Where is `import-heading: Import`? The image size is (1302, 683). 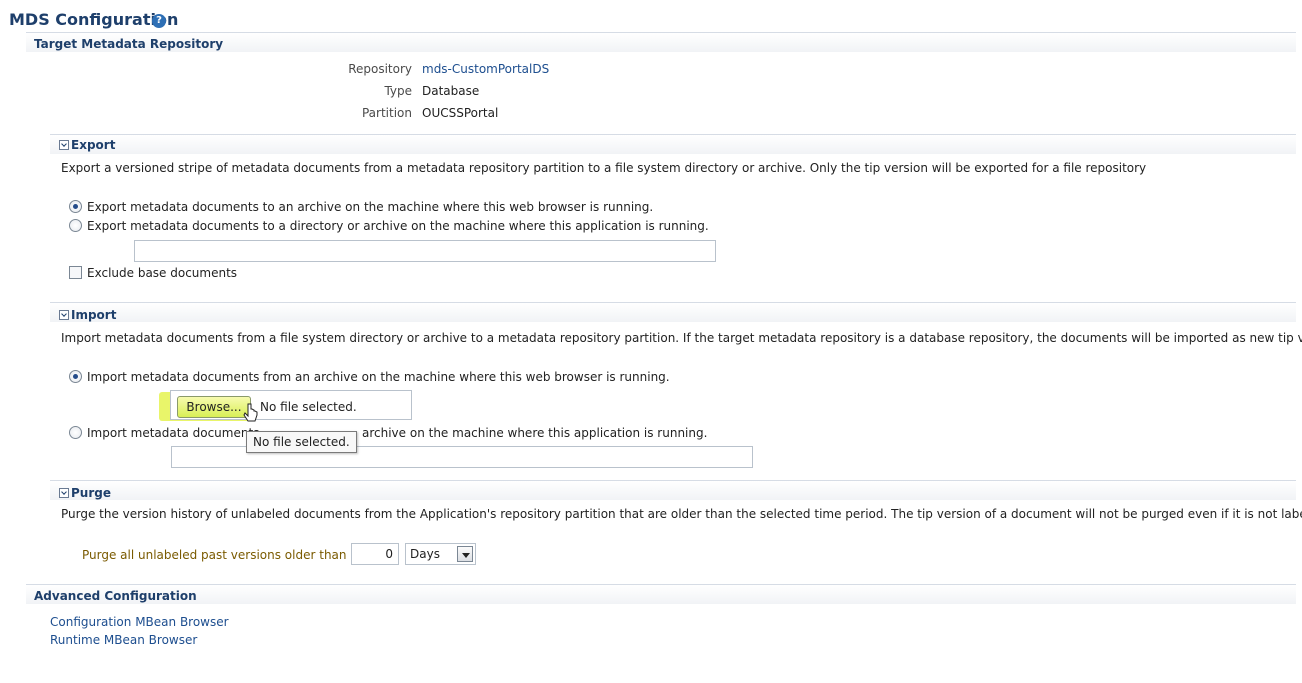
import-heading: Import is located at coordinates (94, 315).